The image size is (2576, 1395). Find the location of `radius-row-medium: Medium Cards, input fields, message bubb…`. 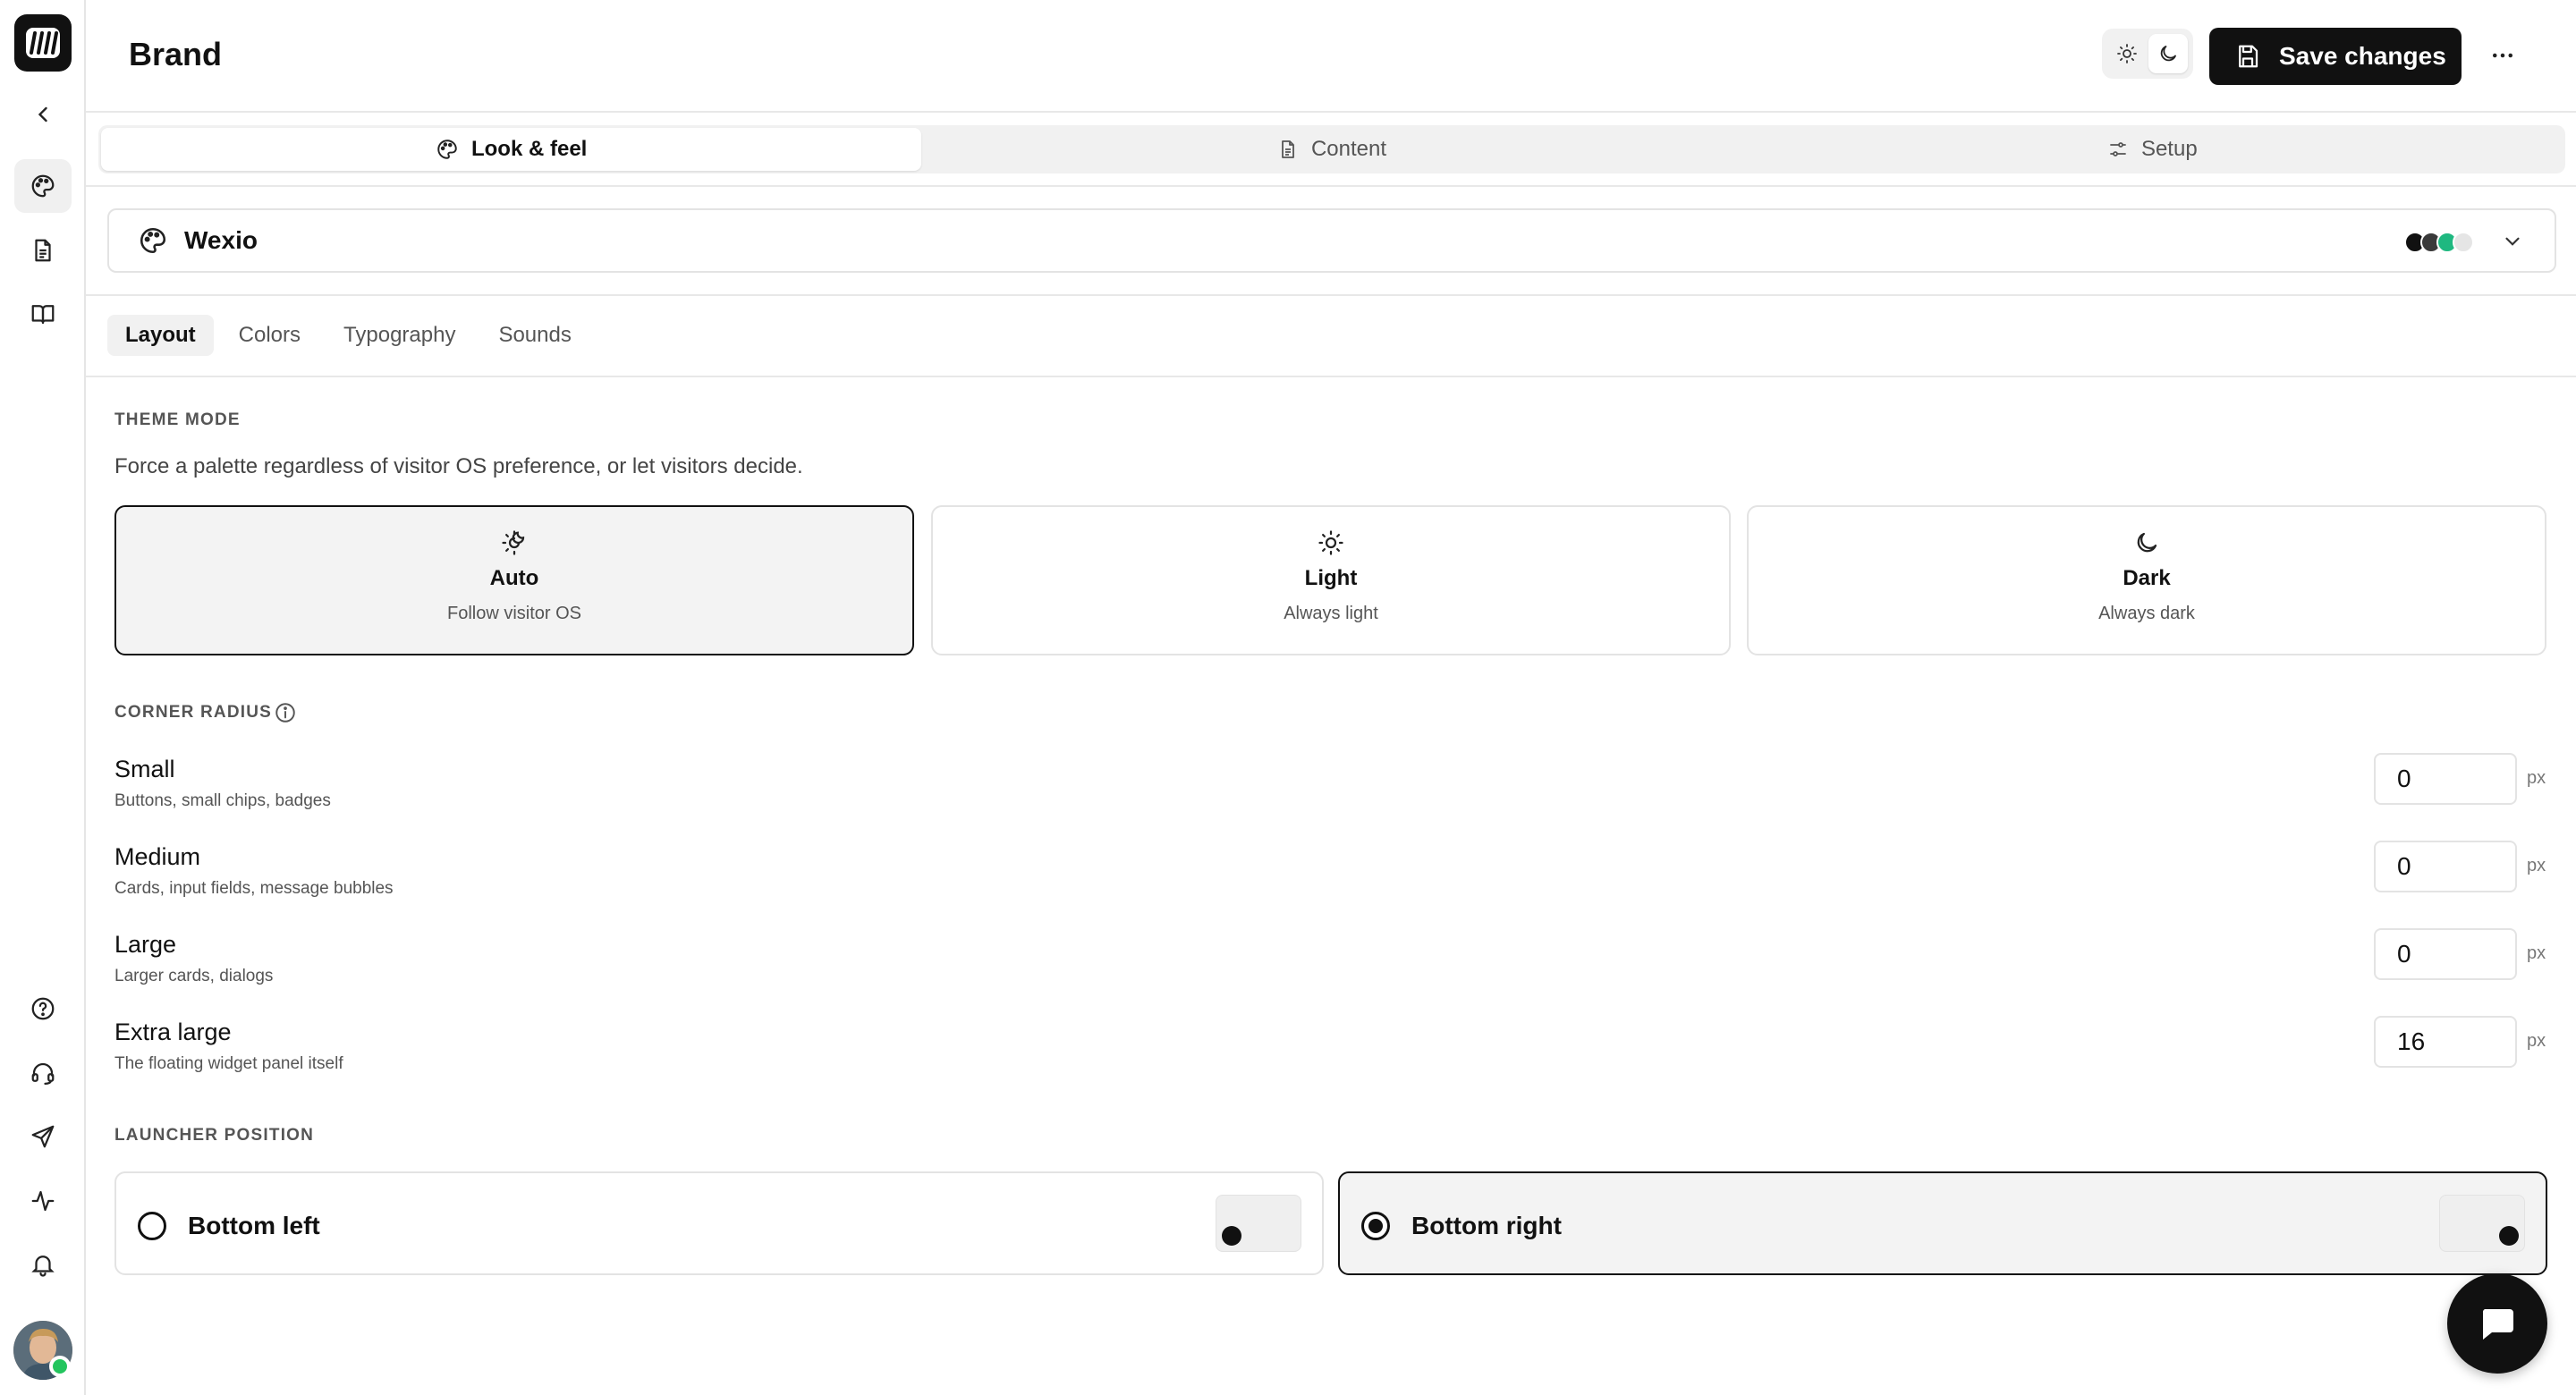

radius-row-medium: Medium Cards, input fields, message bubb… is located at coordinates (1345, 878).